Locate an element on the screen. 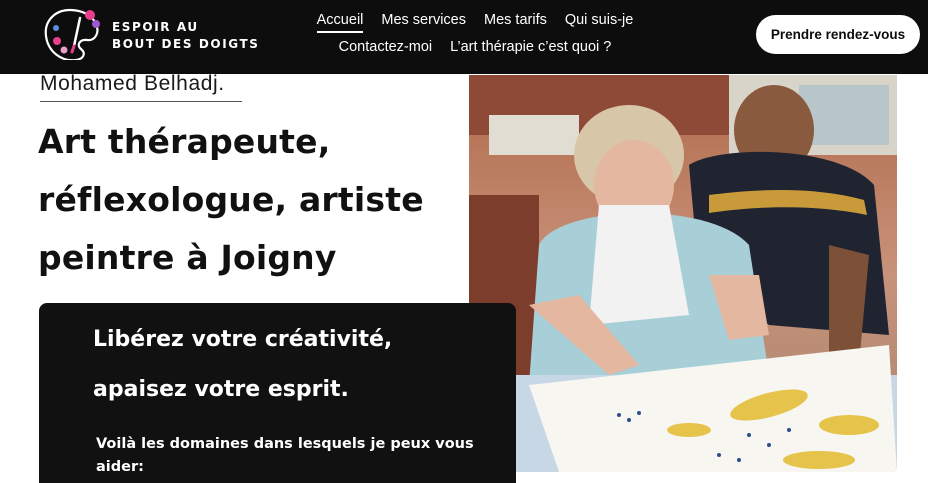 This screenshot has height=483, width=928. nav-link-tarifs: Mes tarifs is located at coordinates (515, 22).